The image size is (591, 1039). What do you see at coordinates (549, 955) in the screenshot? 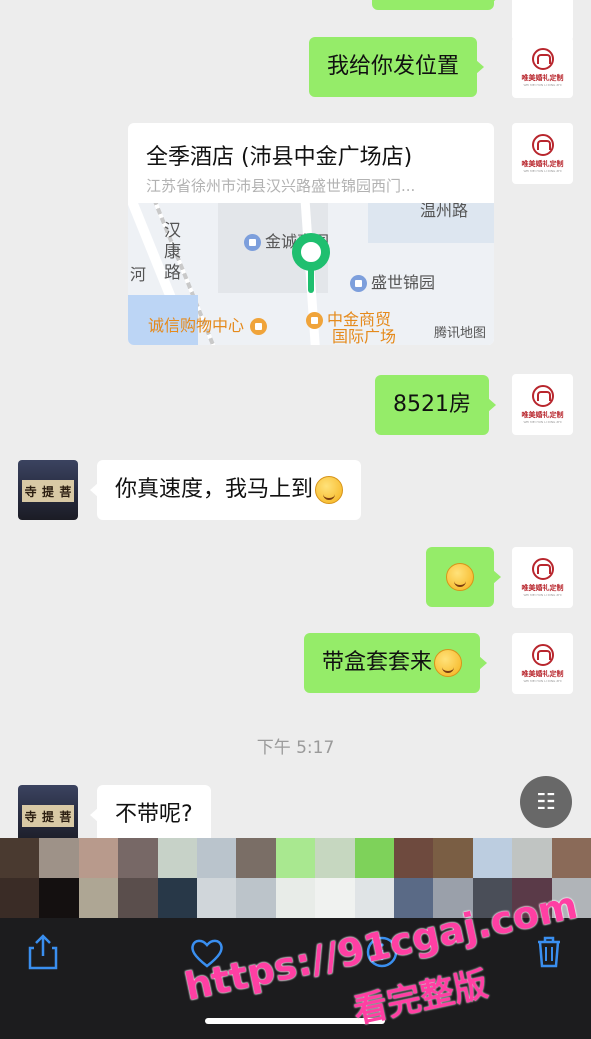
I see `trash-icon` at bounding box center [549, 955].